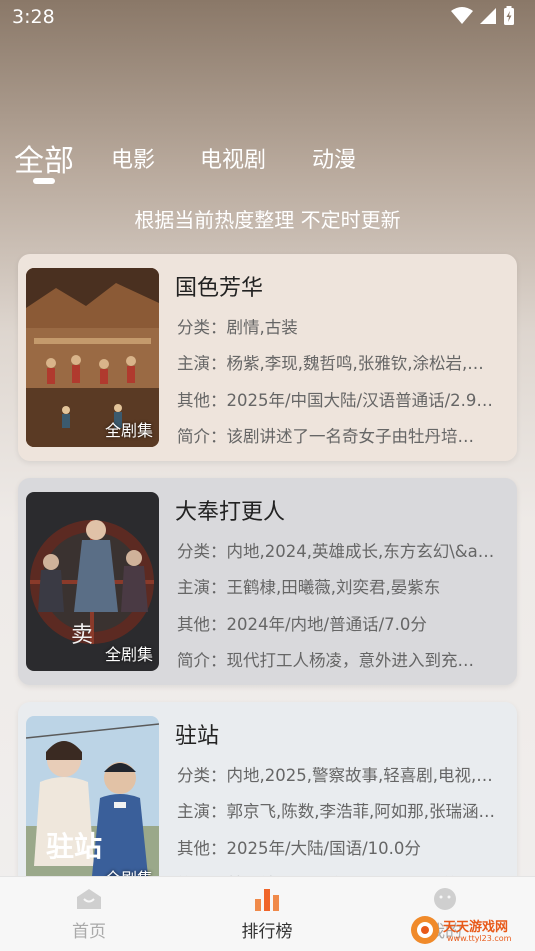 Image resolution: width=535 pixels, height=951 pixels. Describe the element at coordinates (425, 930) in the screenshot. I see `watermark-logo-icon` at that location.